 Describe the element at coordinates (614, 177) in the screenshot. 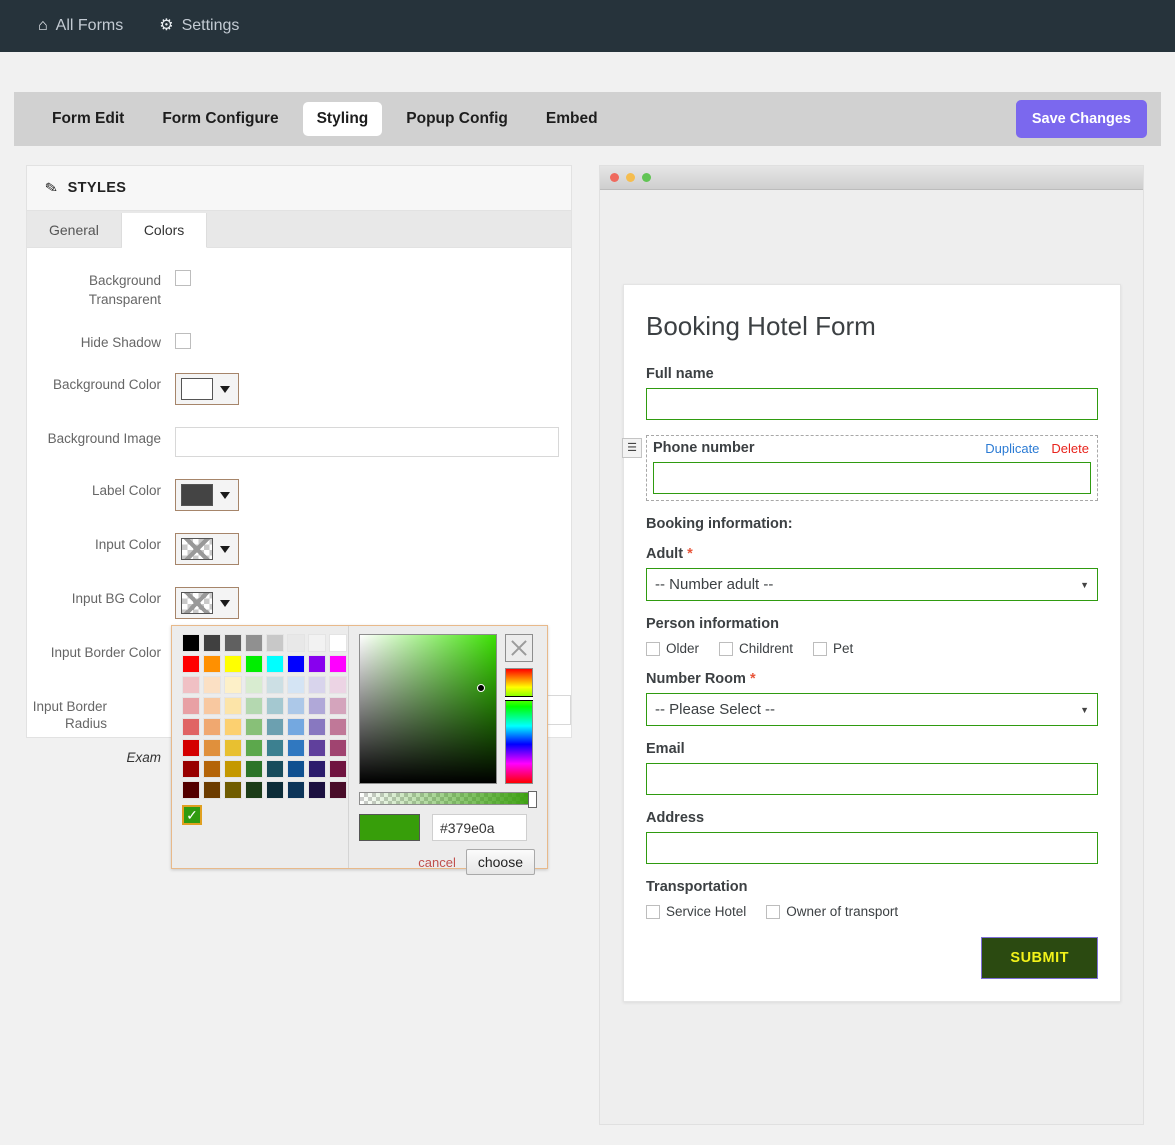

I see `window-close-dot-icon` at that location.